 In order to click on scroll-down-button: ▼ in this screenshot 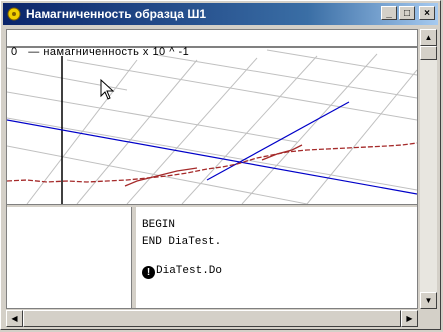, I will do `click(428, 300)`.